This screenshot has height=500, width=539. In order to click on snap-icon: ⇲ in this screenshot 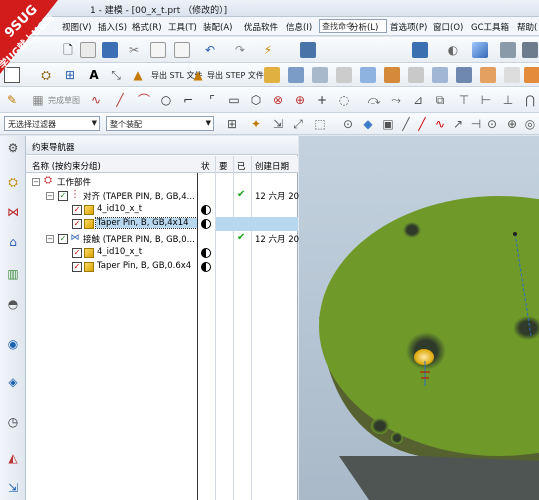, I will do `click(278, 124)`.